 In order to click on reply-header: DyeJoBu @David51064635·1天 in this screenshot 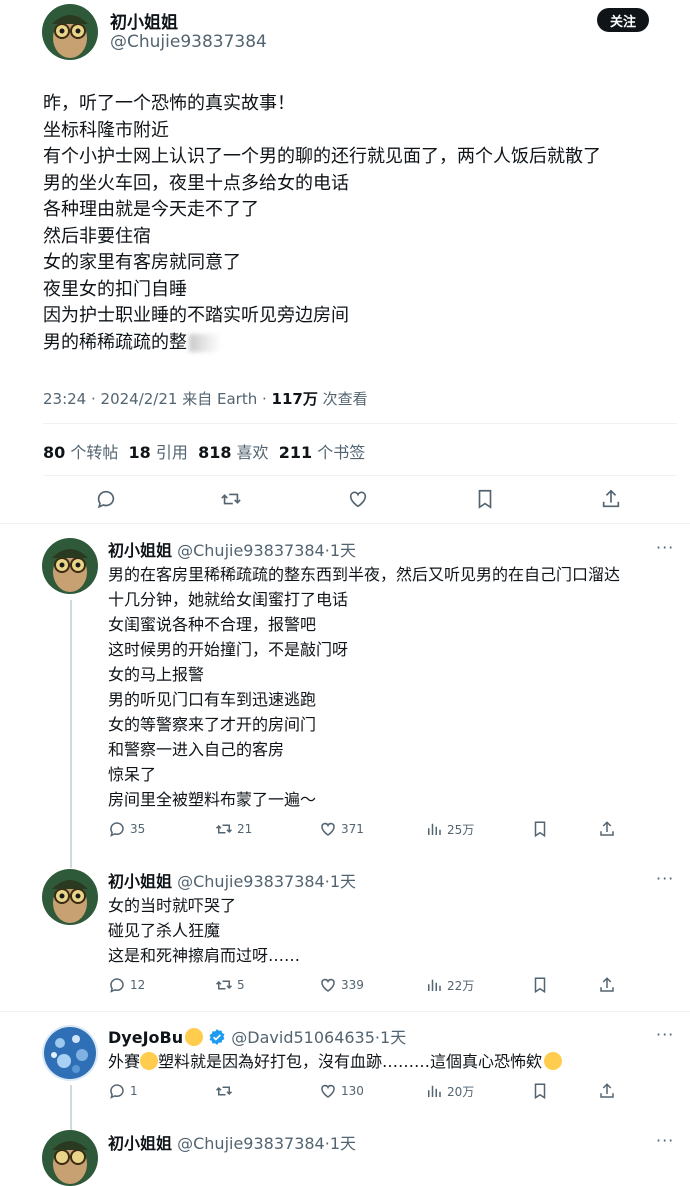, I will do `click(257, 1037)`.